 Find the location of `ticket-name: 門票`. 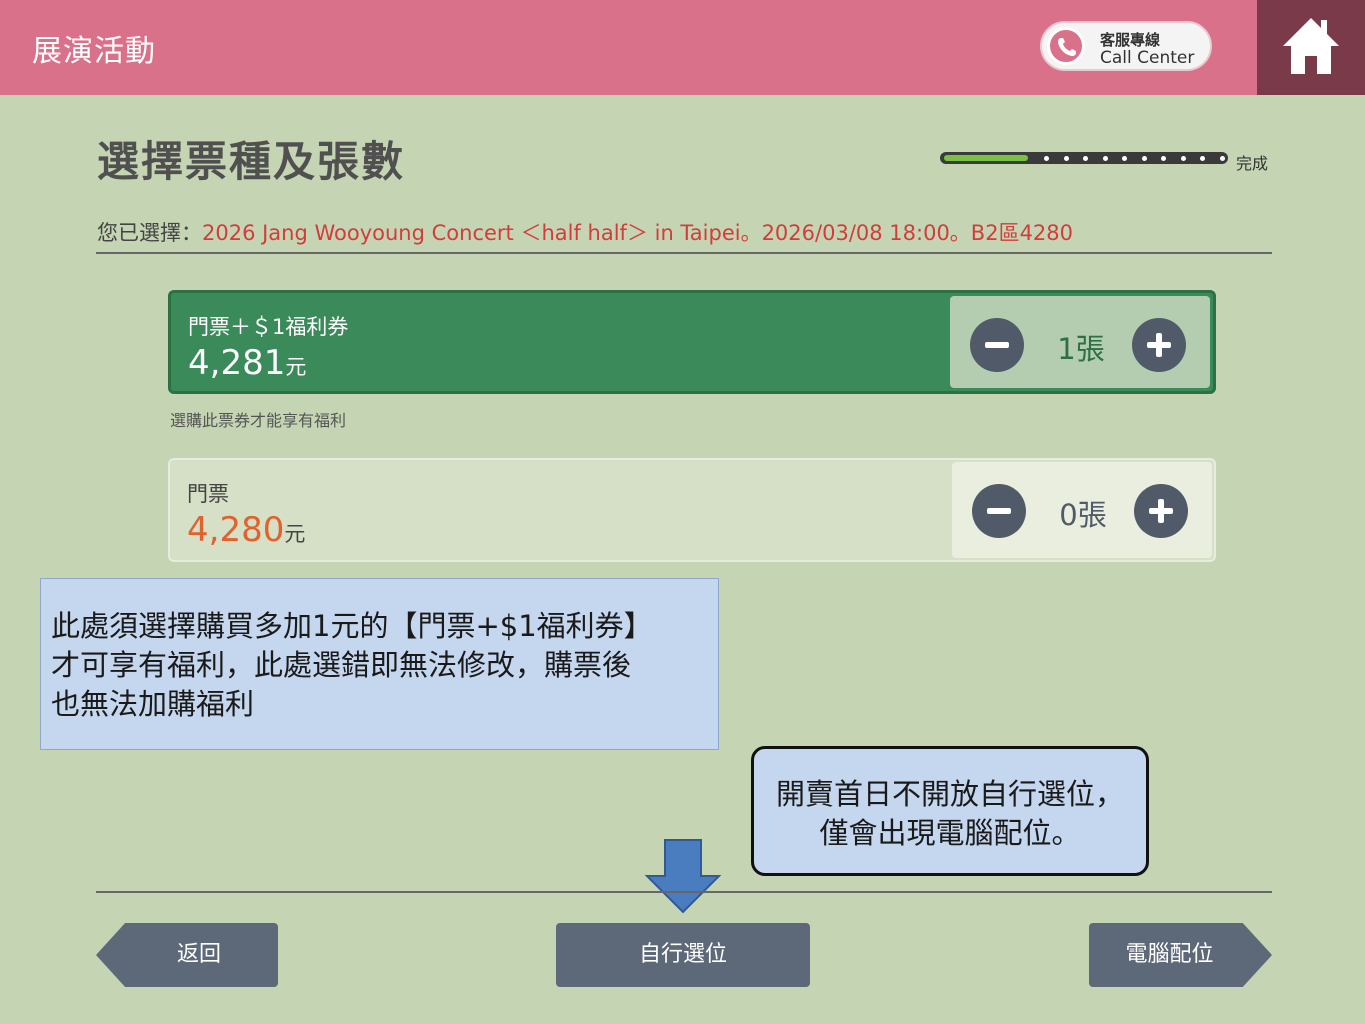

ticket-name: 門票 is located at coordinates (208, 494).